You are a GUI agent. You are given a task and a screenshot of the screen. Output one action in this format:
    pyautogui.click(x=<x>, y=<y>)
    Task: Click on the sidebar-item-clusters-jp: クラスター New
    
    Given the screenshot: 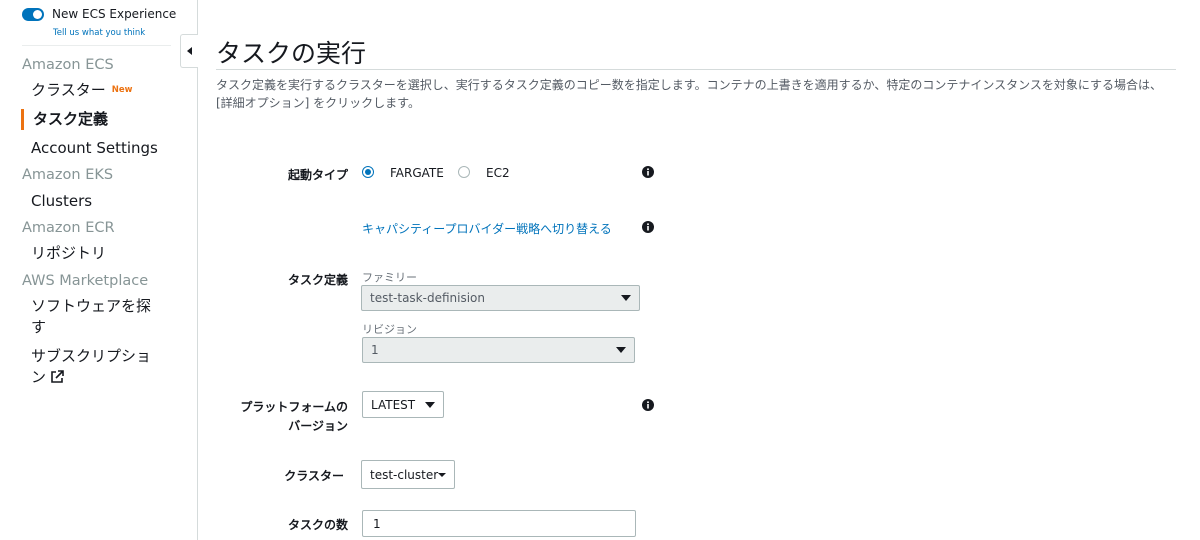 What is the action you would take?
    pyautogui.click(x=81, y=90)
    